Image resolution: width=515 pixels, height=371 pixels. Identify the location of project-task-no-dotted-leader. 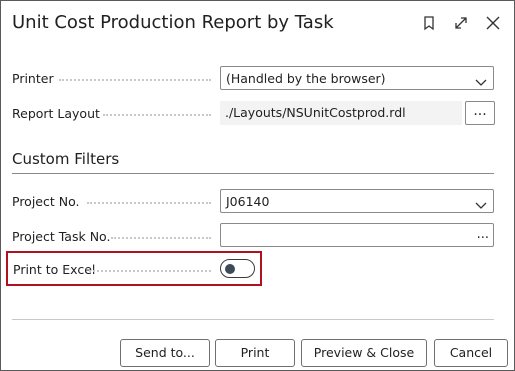
(161, 238).